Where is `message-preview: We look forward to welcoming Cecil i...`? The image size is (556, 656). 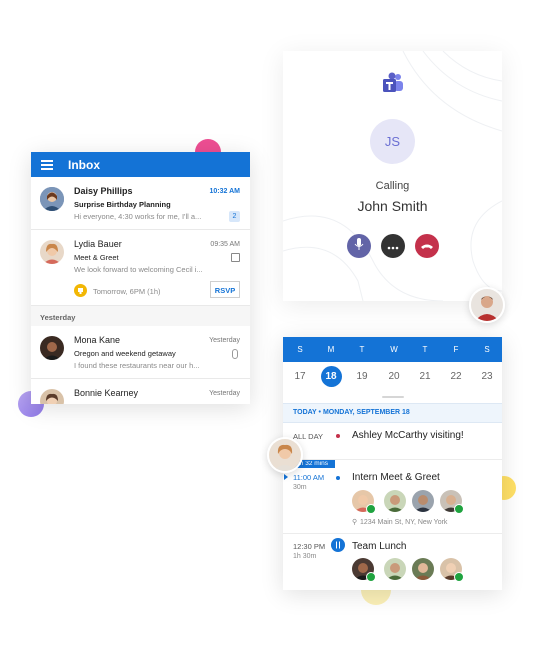
message-preview: We look forward to welcoming Cecil i... is located at coordinates (138, 269).